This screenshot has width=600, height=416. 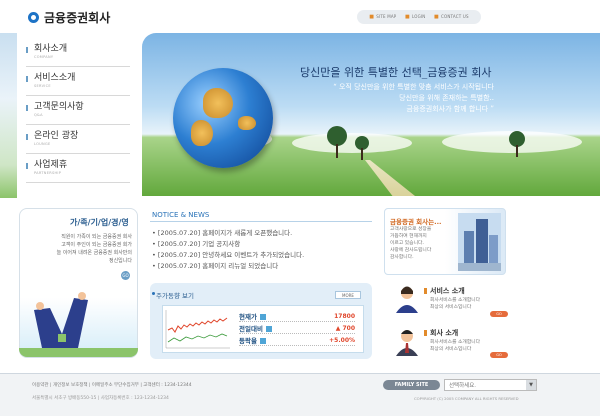 I want to click on service-card-text: 회사서비스를 소개합니다 최상의 서비스입니다, so click(x=455, y=304).